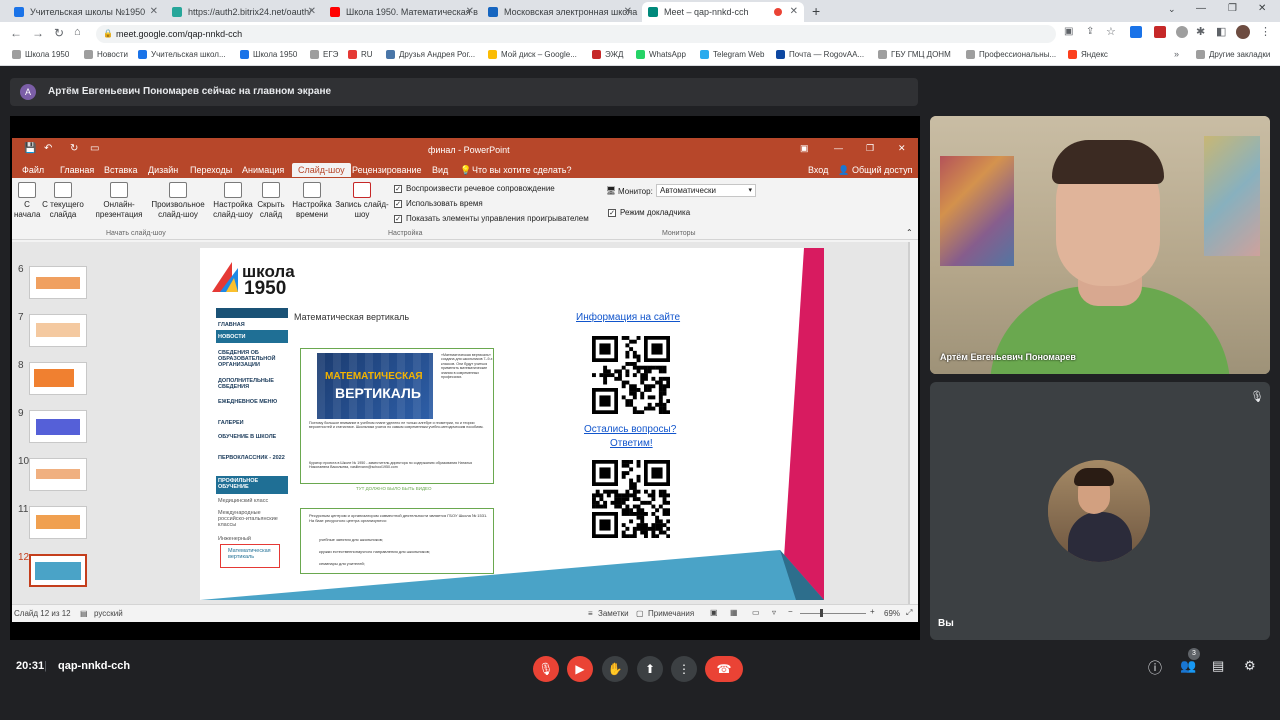 This screenshot has height=720, width=1280. What do you see at coordinates (909, 613) in the screenshot?
I see `fit-slide-icon: ⤢` at bounding box center [909, 613].